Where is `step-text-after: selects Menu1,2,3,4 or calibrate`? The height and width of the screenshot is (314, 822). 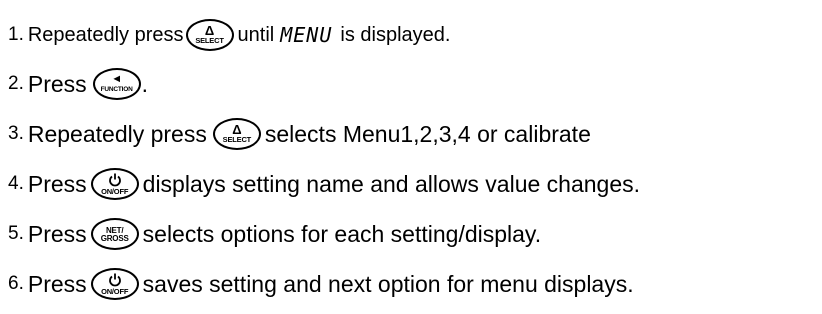
step-text-after: selects Menu1,2,3,4 or calibrate is located at coordinates (427, 133).